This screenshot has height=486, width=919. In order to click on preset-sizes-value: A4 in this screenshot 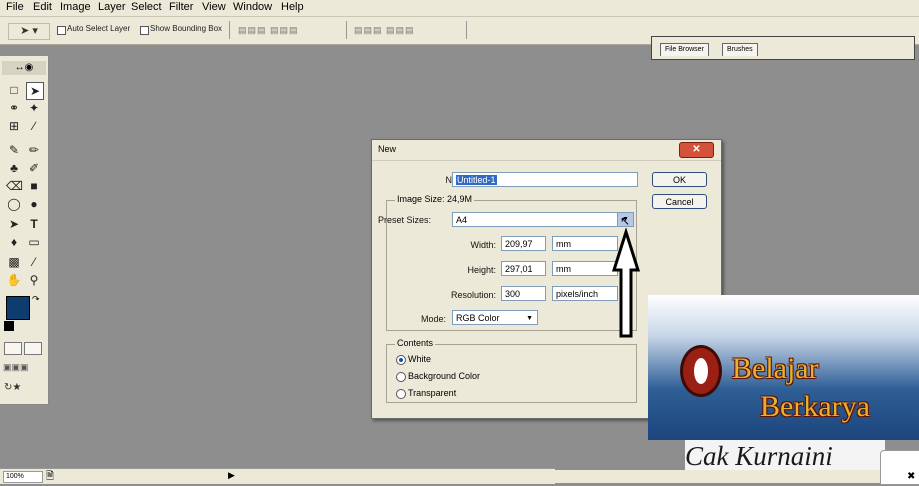, I will do `click(462, 220)`.